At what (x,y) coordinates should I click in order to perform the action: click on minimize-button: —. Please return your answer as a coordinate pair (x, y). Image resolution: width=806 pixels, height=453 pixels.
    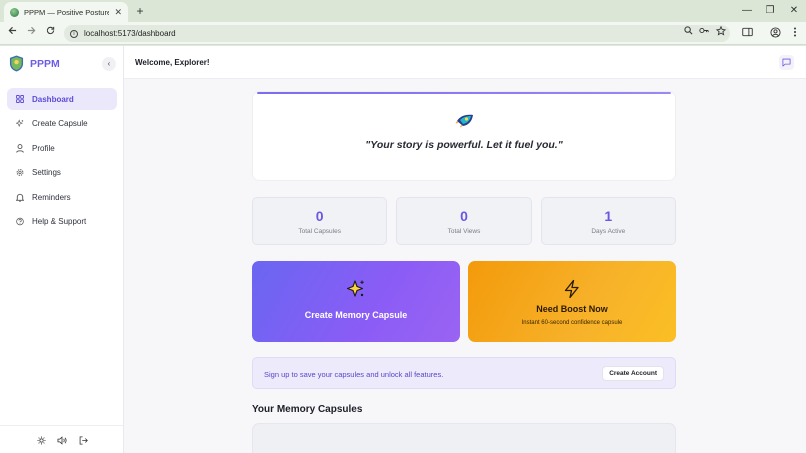
    Looking at the image, I should click on (747, 11).